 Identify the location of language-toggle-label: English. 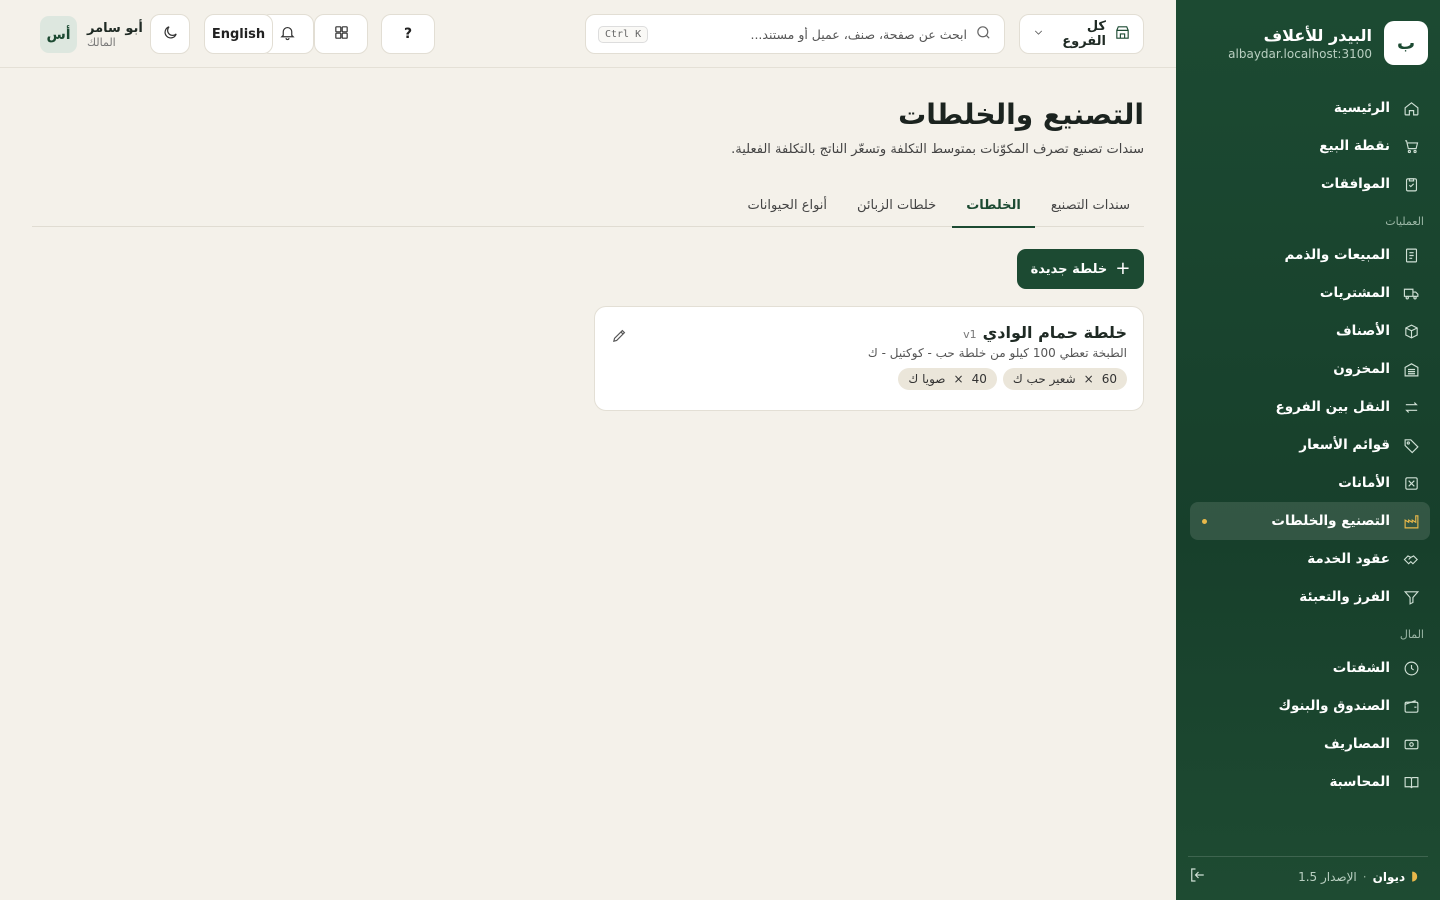
(238, 34).